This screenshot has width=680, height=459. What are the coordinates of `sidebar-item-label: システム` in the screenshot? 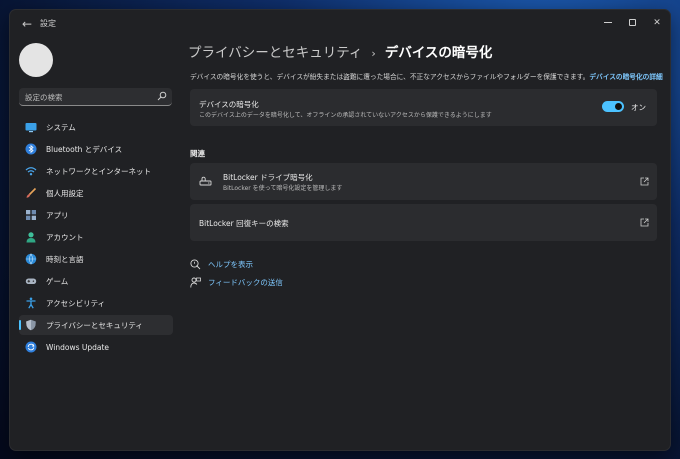 It's located at (61, 127).